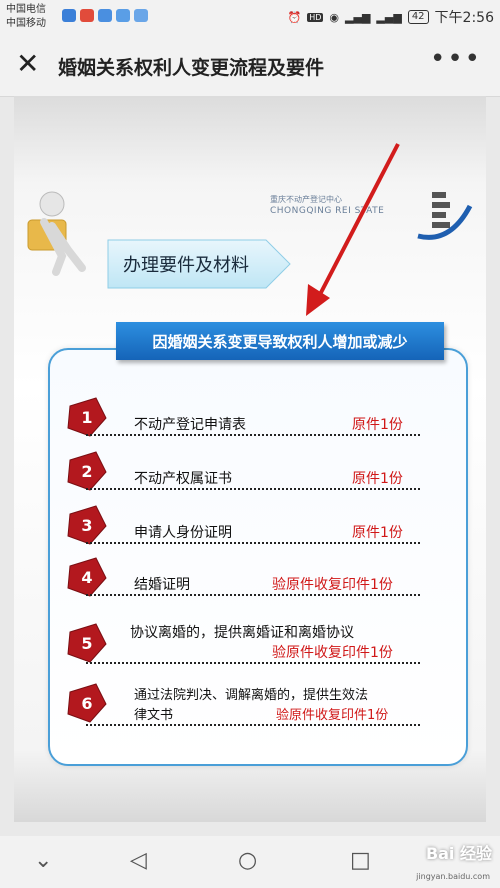 Image resolution: width=500 pixels, height=888 pixels. Describe the element at coordinates (246, 707) in the screenshot. I see `list-item: 6 通过法院判决、调解离婚的，提供生效法 律文书 验原件收复印件1份` at that location.